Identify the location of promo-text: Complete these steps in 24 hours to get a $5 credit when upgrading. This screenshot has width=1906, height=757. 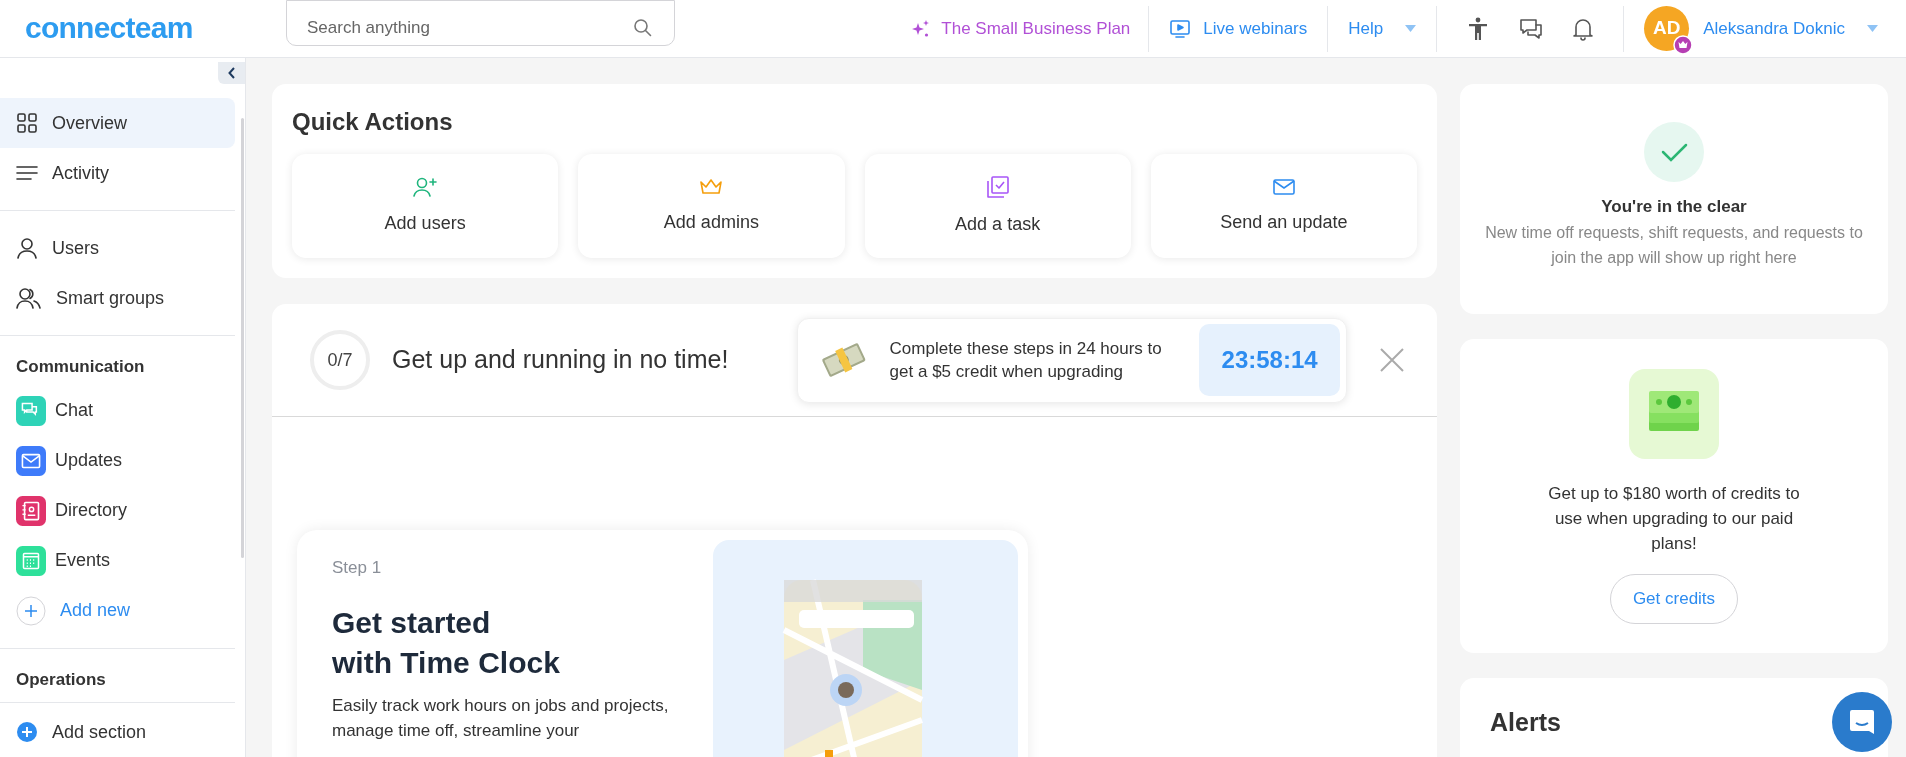
(1026, 360).